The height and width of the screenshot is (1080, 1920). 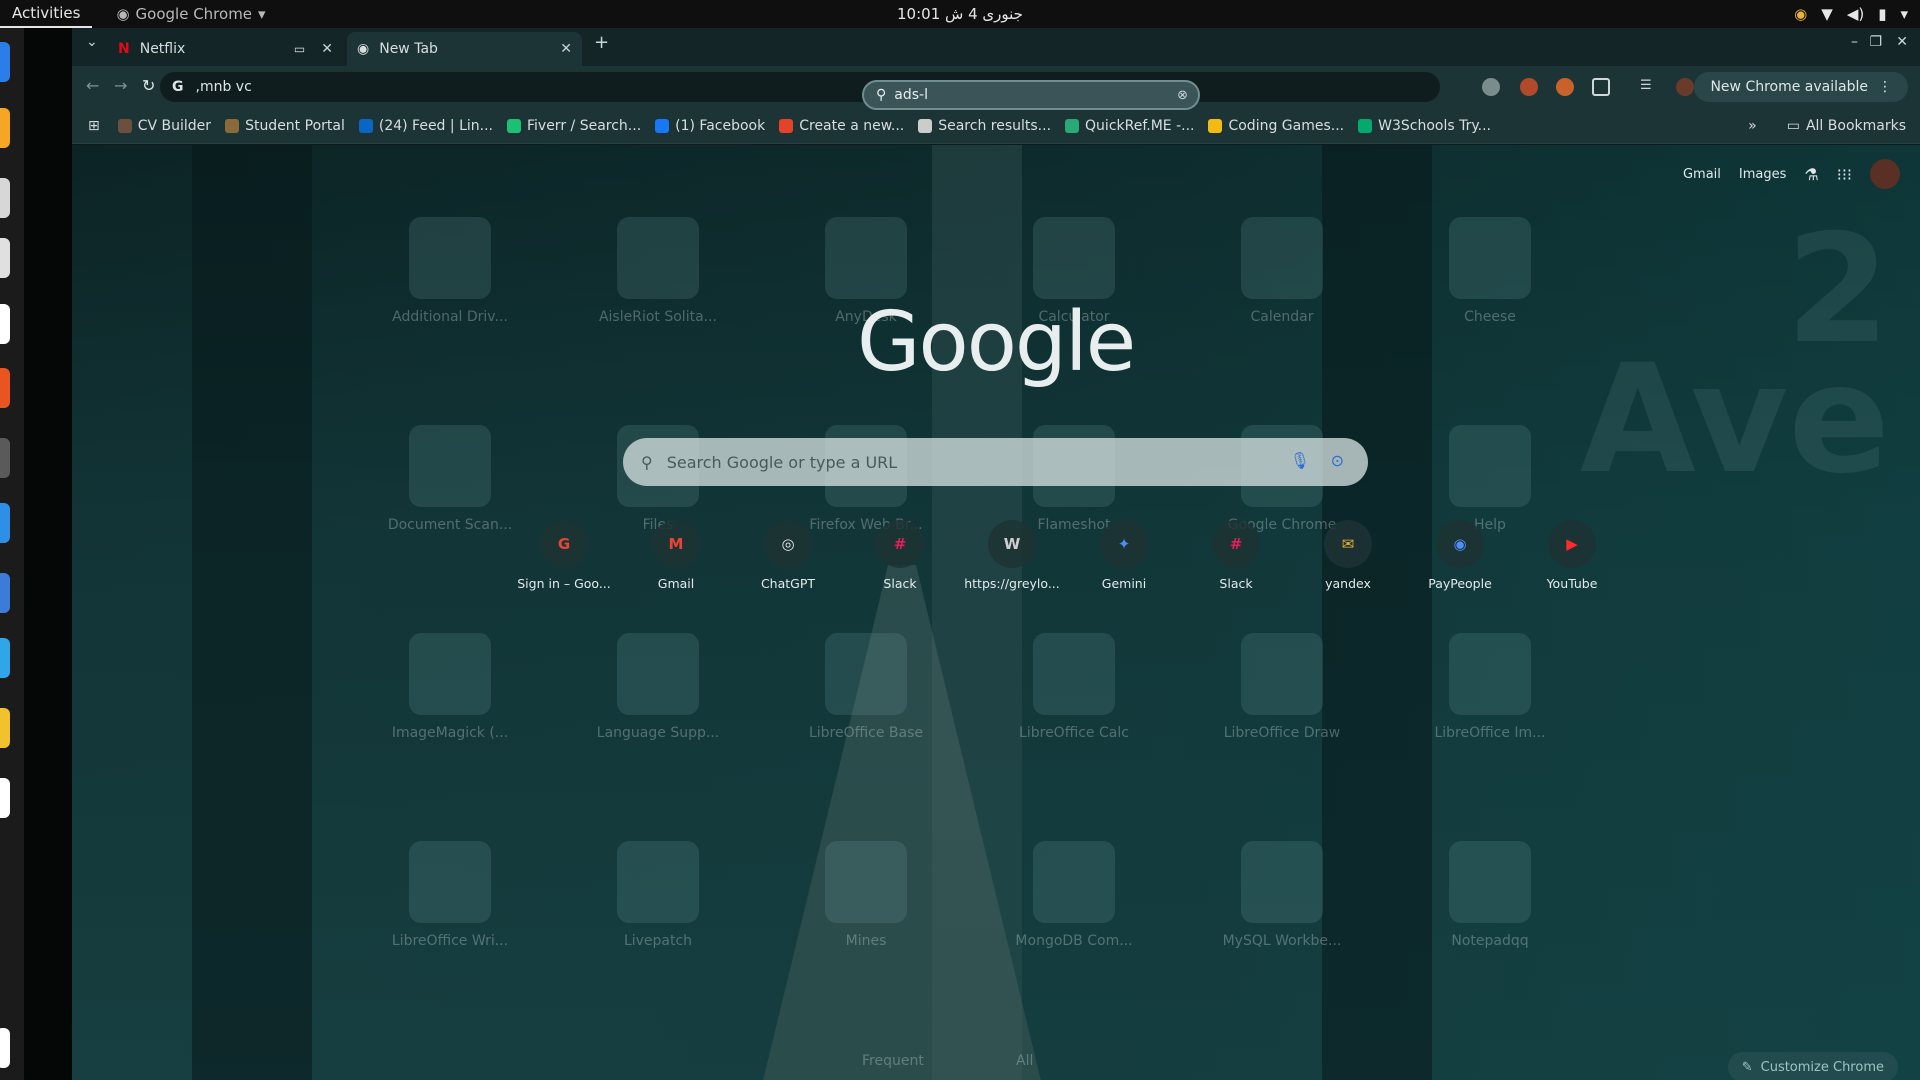 What do you see at coordinates (1572, 544) in the screenshot?
I see `shortcut-favicon-icon: ▶` at bounding box center [1572, 544].